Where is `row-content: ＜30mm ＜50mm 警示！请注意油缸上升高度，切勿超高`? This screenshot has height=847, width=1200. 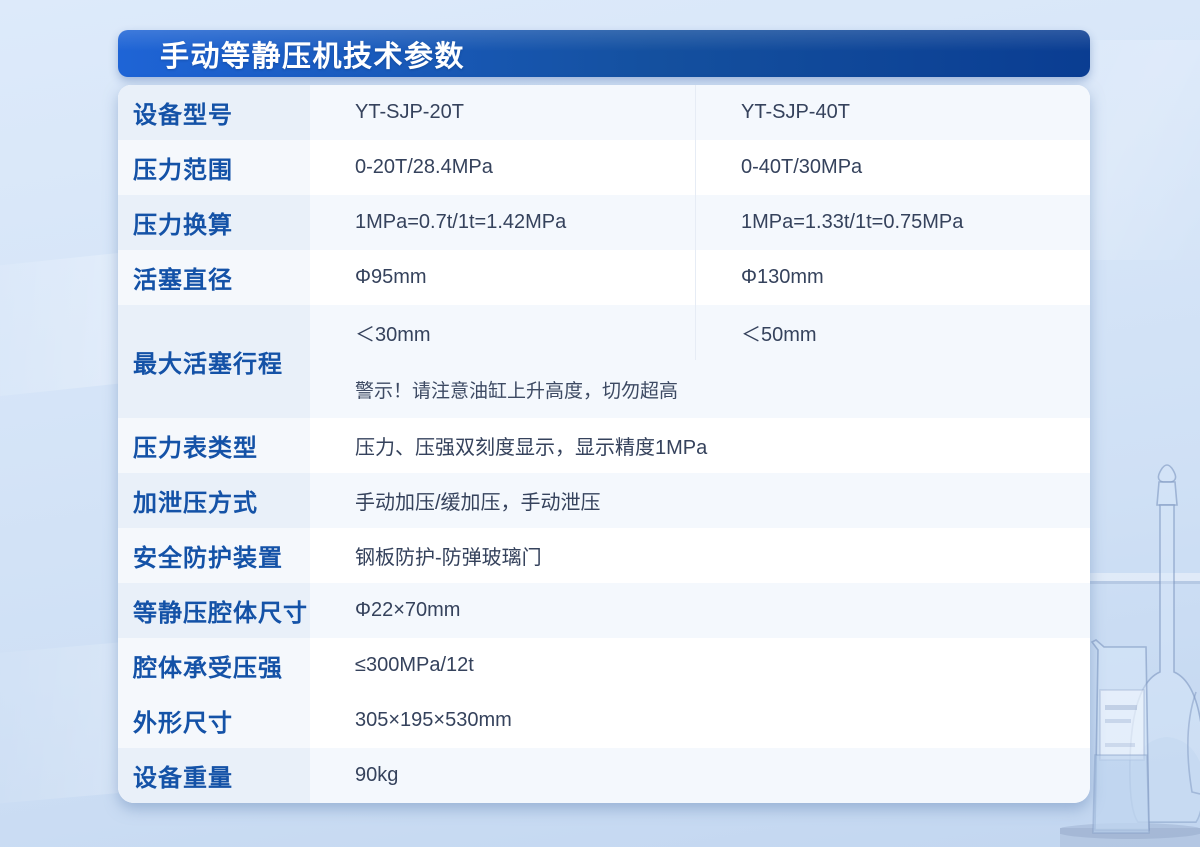
row-content: ＜30mm ＜50mm 警示！请注意油缸上升高度，切勿超高 is located at coordinates (700, 361).